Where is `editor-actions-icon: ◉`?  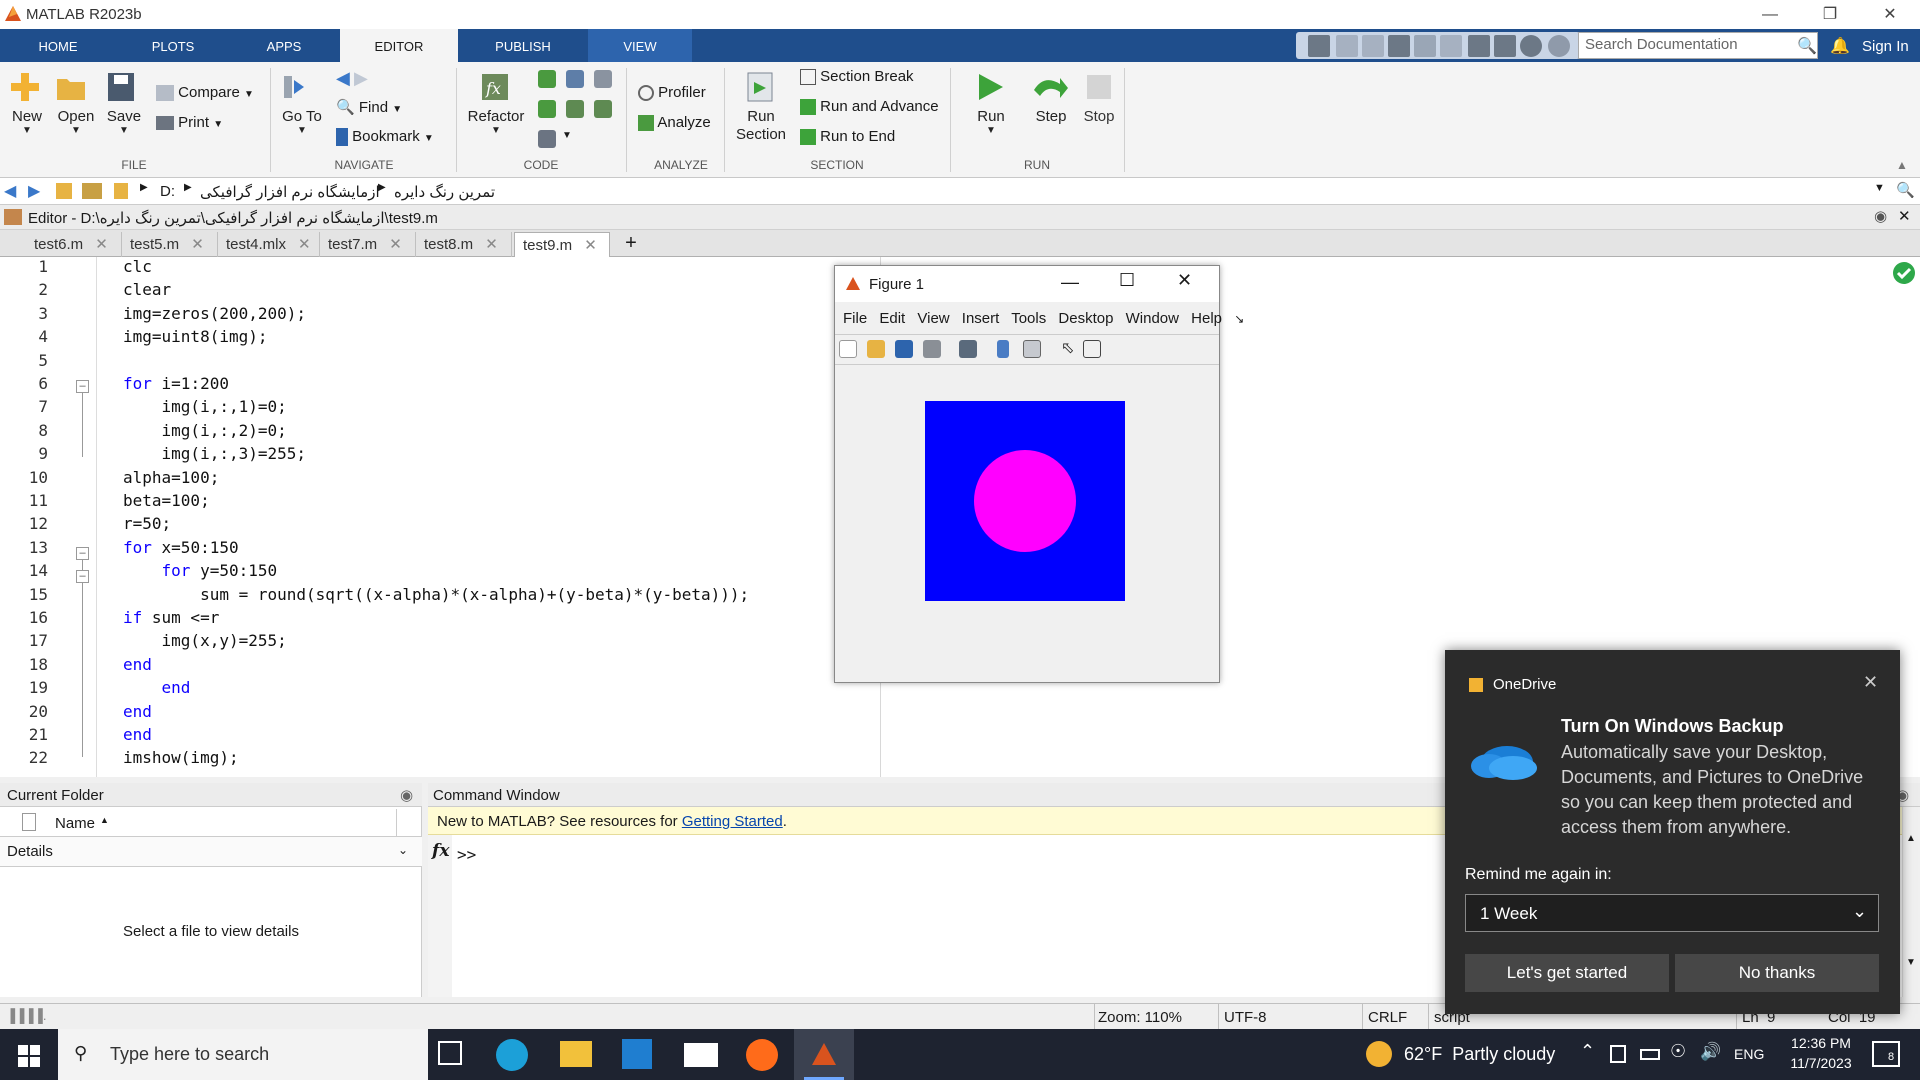 editor-actions-icon: ◉ is located at coordinates (1880, 216).